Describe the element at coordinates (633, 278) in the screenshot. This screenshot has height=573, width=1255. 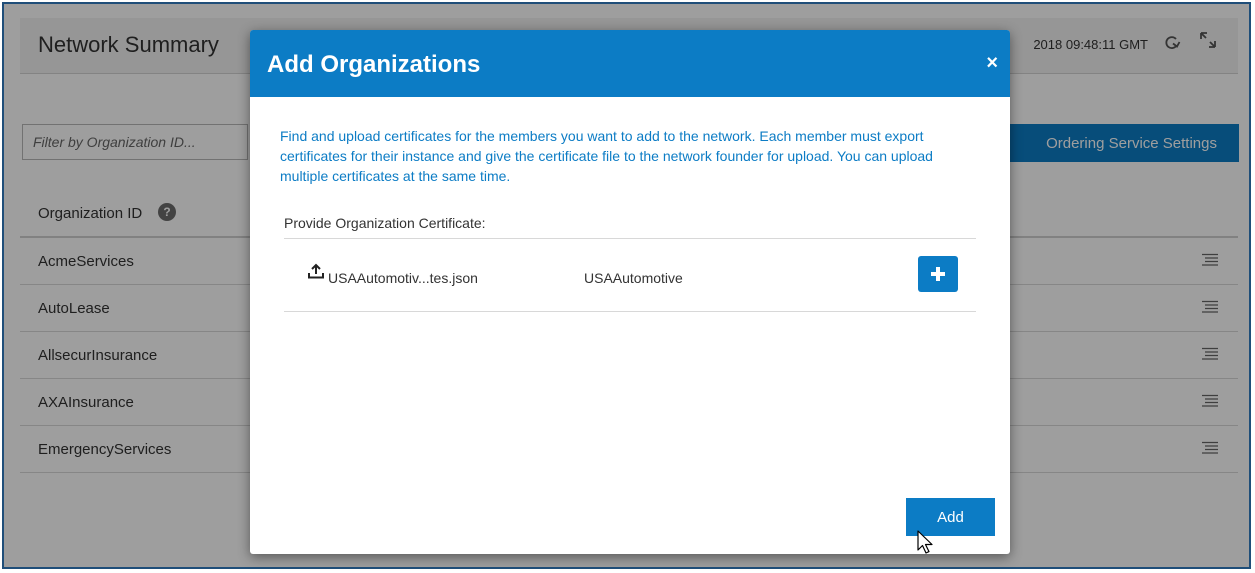
I see `organization-name: USAAutomotive` at that location.